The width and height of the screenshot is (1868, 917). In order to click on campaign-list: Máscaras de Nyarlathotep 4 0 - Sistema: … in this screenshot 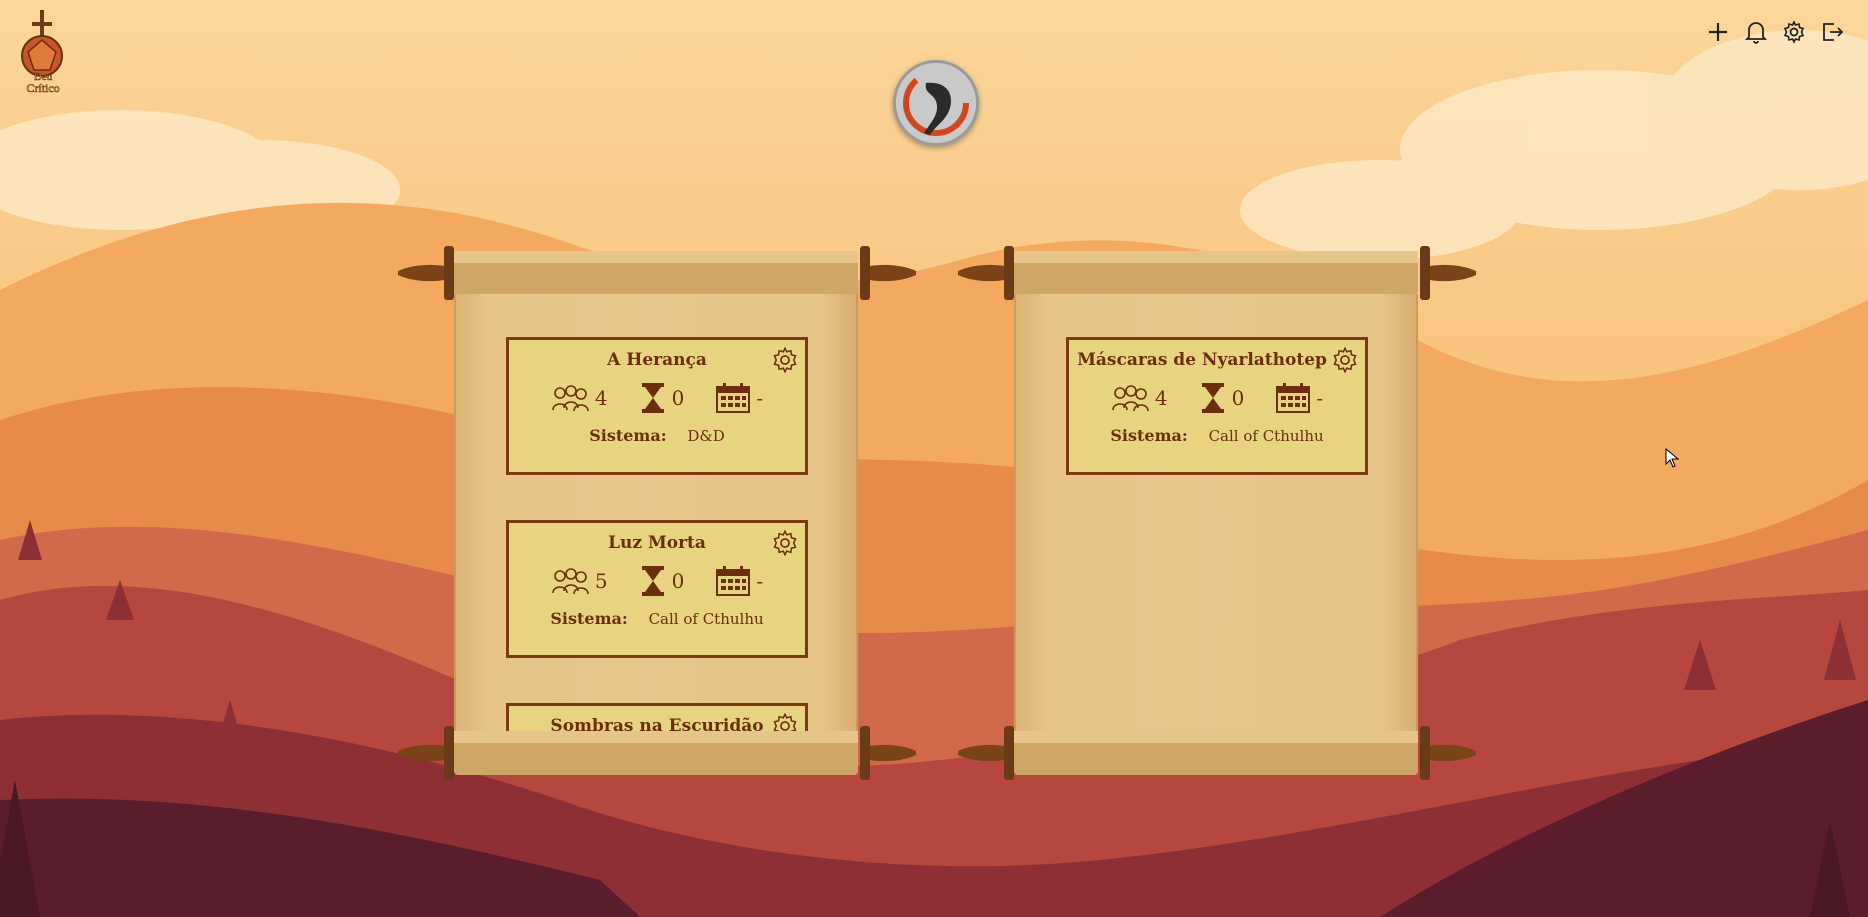, I will do `click(1217, 428)`.